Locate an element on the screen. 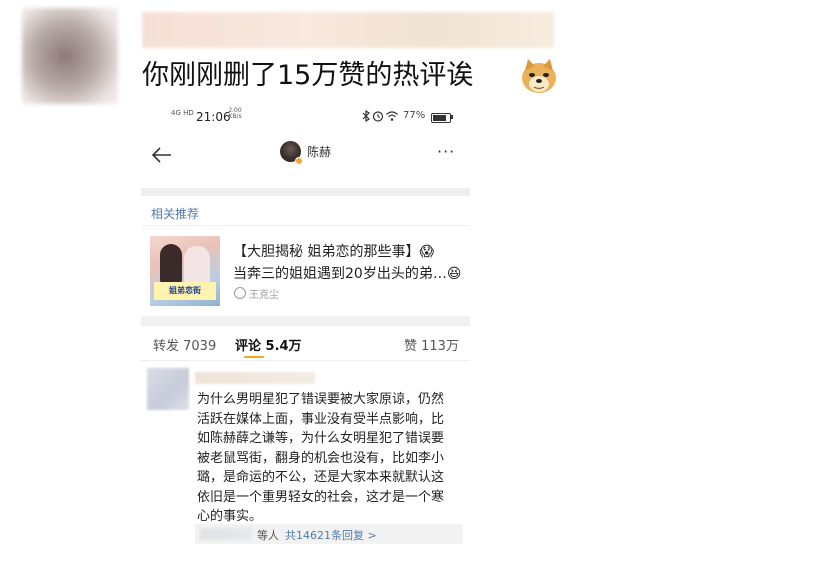 This screenshot has height=562, width=831. verified-badge-icon is located at coordinates (299, 161).